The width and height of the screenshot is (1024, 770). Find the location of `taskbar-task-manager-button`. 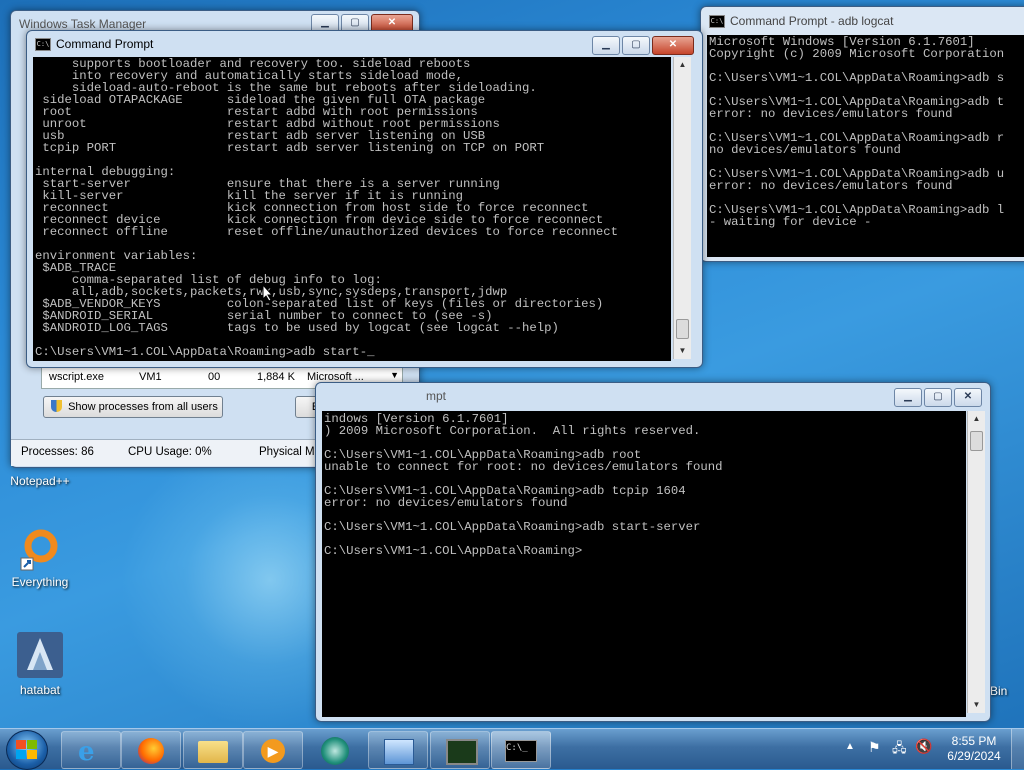

taskbar-task-manager-button is located at coordinates (460, 750).